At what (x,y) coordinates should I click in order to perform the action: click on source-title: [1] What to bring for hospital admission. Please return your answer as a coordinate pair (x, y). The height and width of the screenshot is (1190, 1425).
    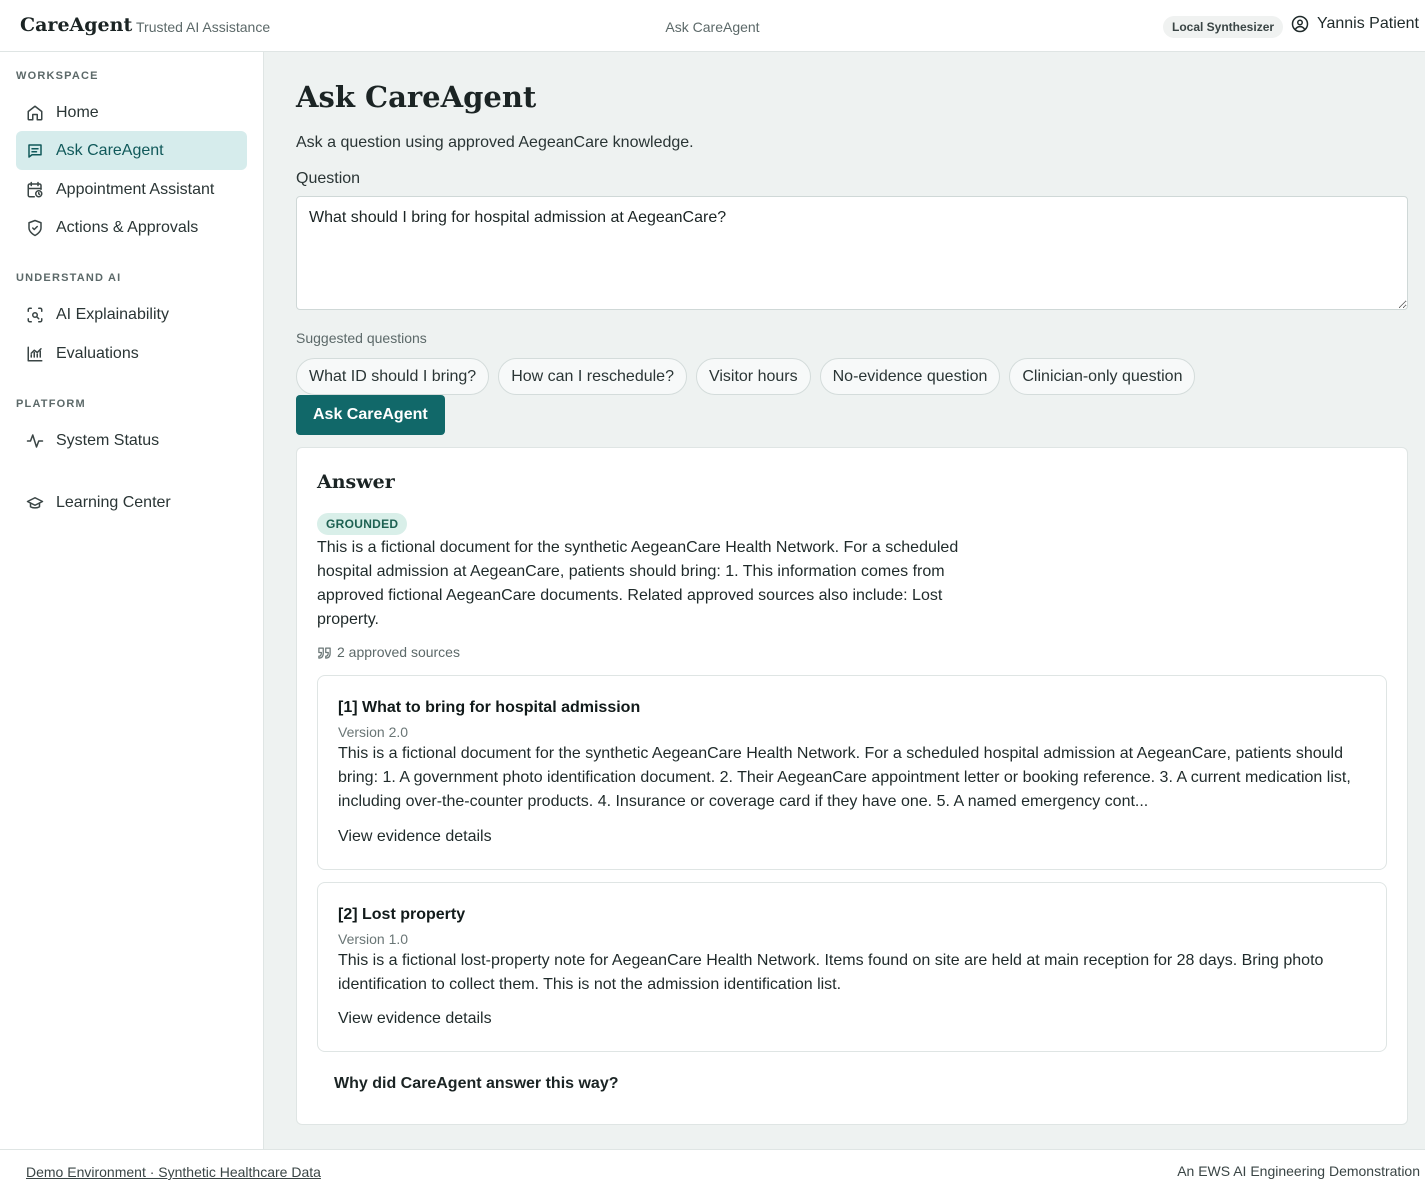
    Looking at the image, I should click on (489, 707).